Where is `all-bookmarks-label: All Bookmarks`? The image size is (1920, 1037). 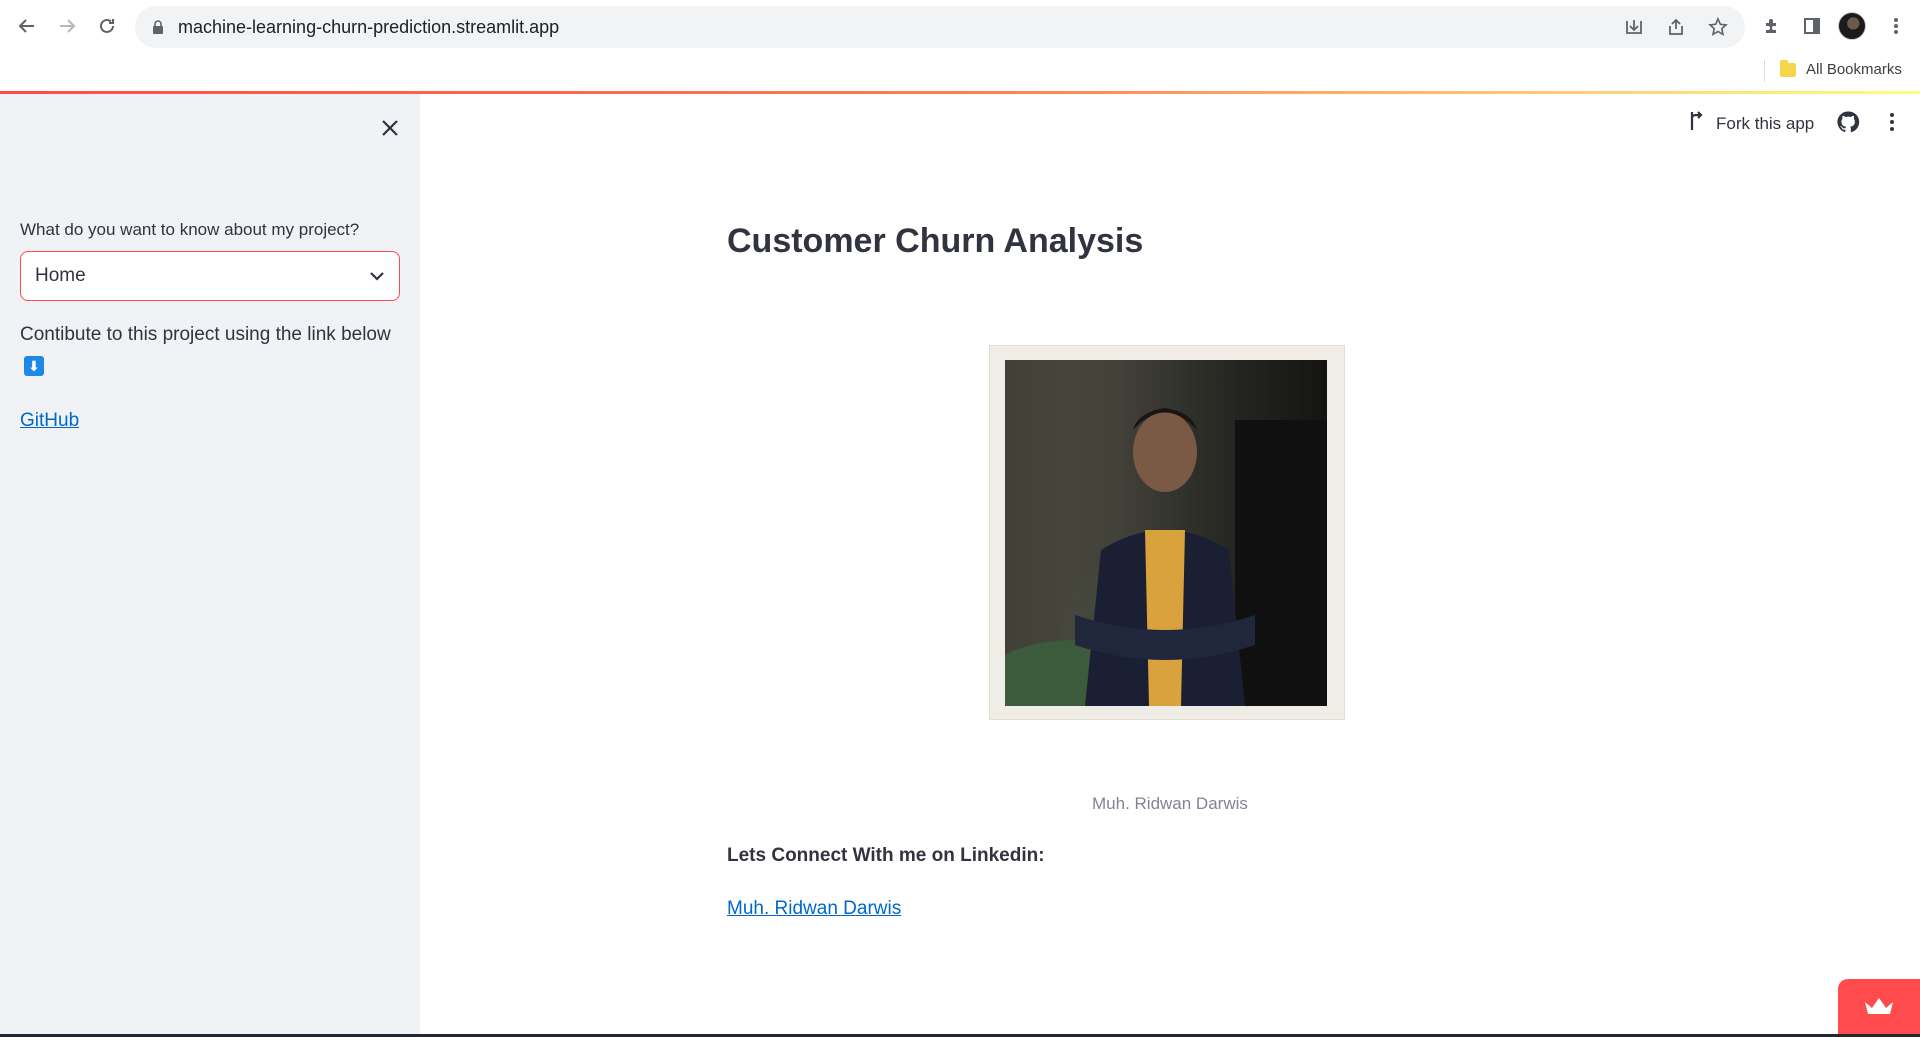
all-bookmarks-label: All Bookmarks is located at coordinates (1854, 69).